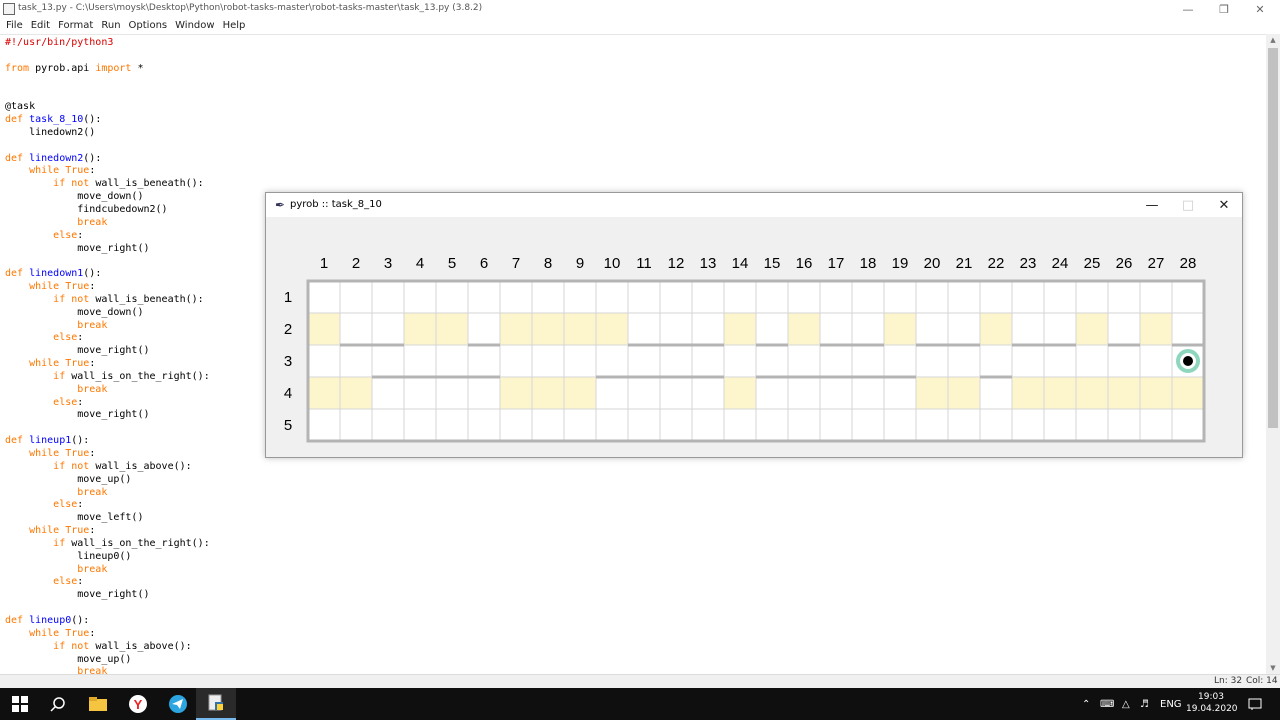 This screenshot has height=720, width=1280. Describe the element at coordinates (107, 107) in the screenshot. I see `code-line: @task` at that location.